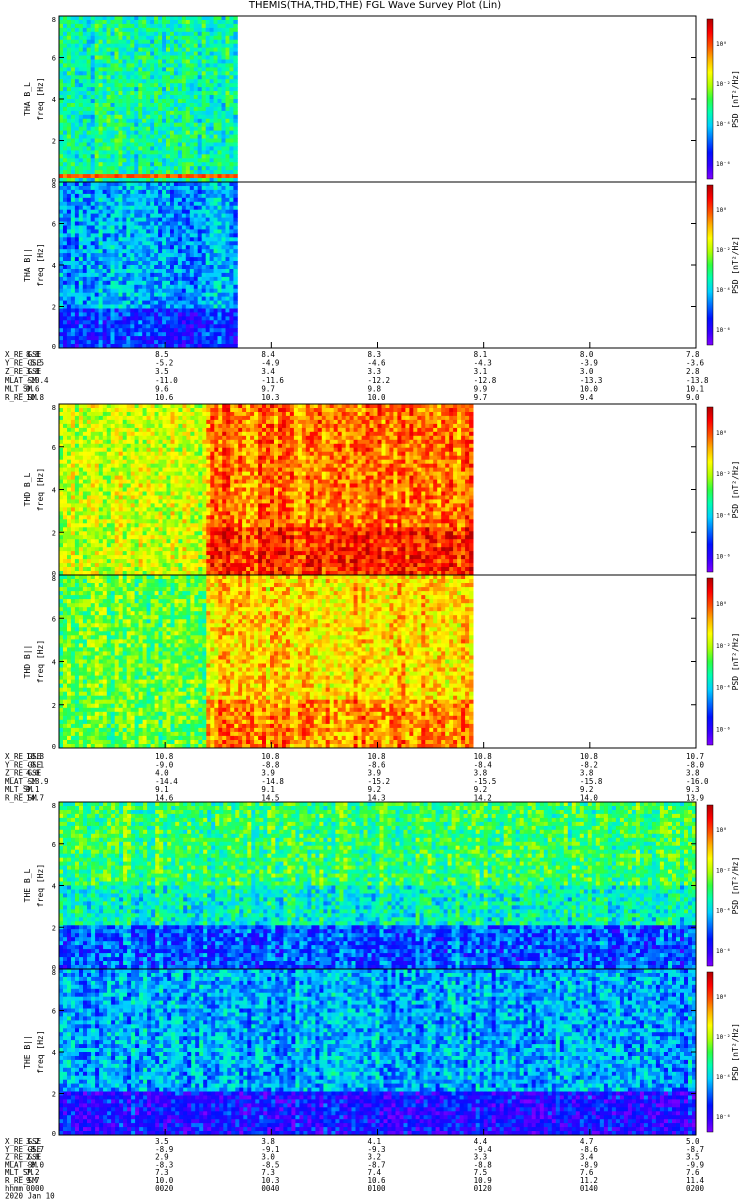  What do you see at coordinates (695, 1188) in the screenshot?
I see `ephemeris-value: 0200` at bounding box center [695, 1188].